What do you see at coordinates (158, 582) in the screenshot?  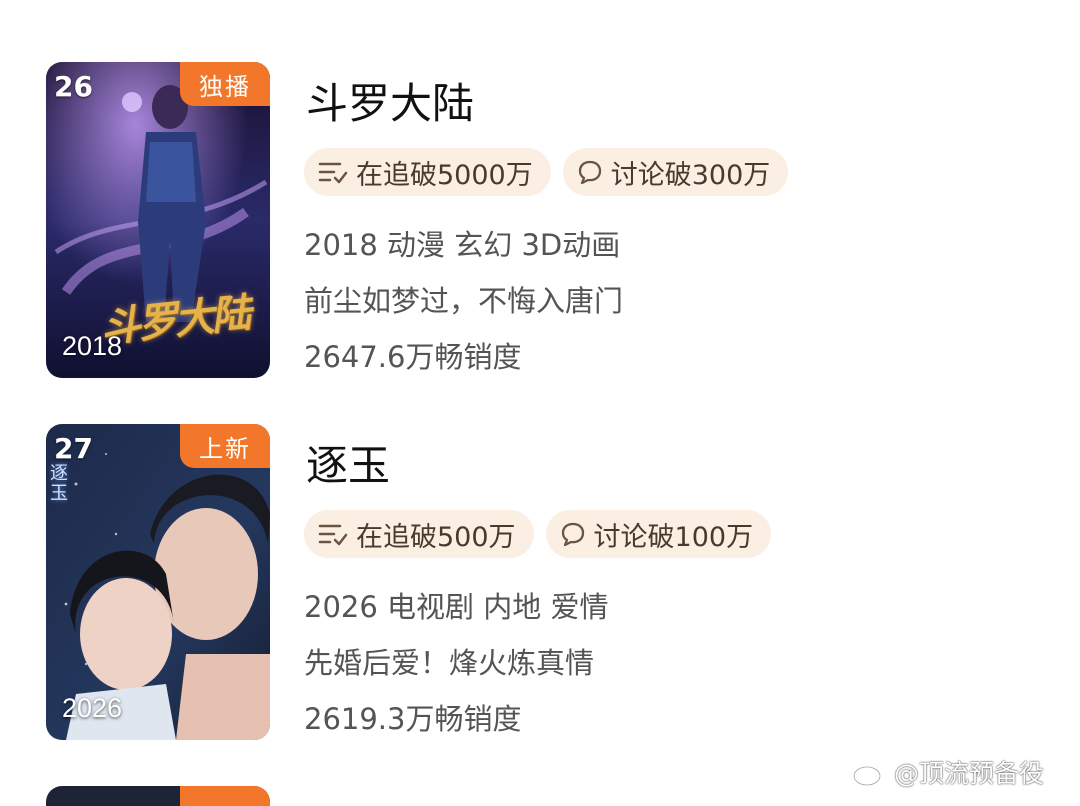 I see `poster-image: 逐玉 27 上新 2026` at bounding box center [158, 582].